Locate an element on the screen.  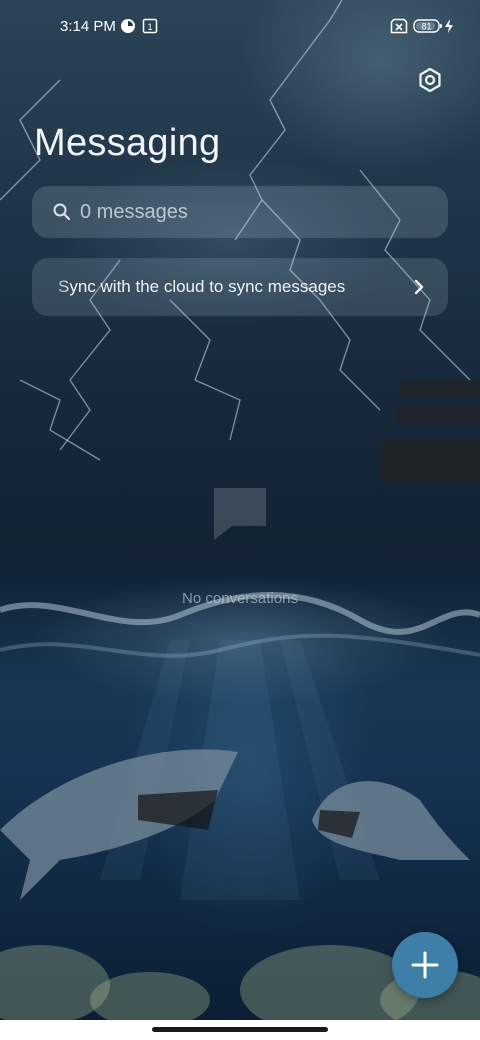
sim-badge-label: 1 is located at coordinates (149, 27).